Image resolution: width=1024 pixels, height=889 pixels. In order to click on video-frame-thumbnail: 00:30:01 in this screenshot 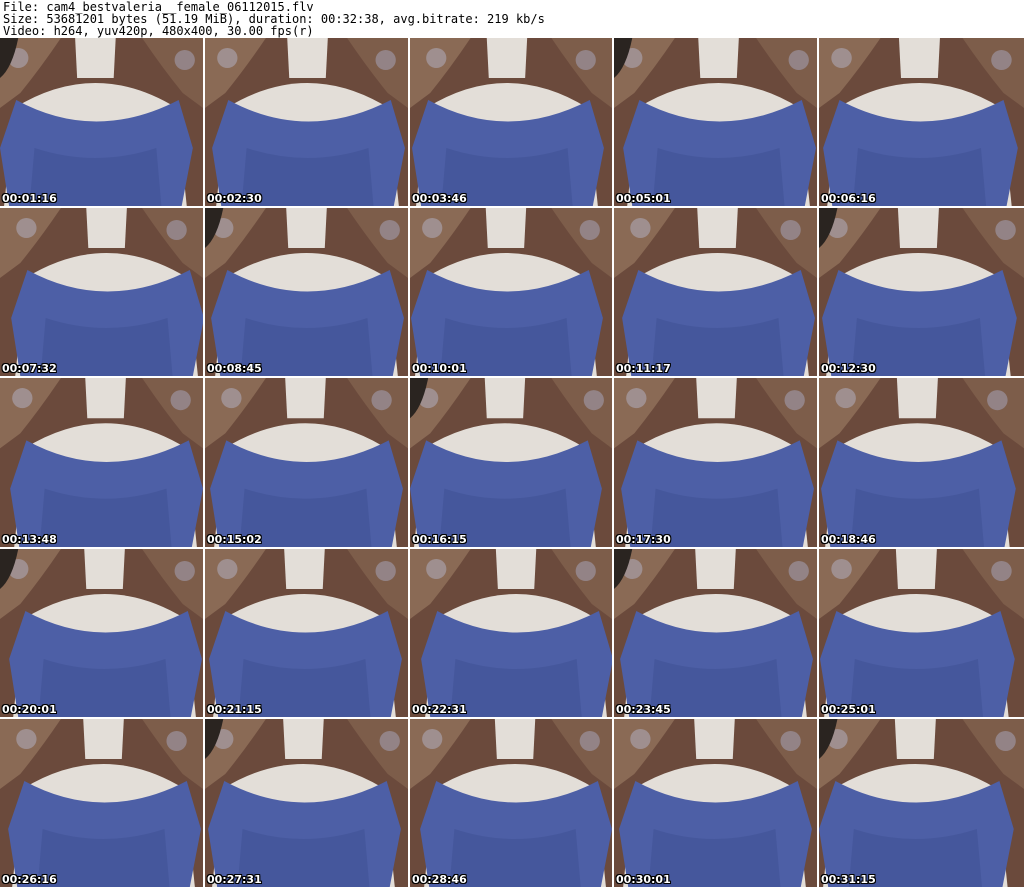, I will do `click(715, 803)`.